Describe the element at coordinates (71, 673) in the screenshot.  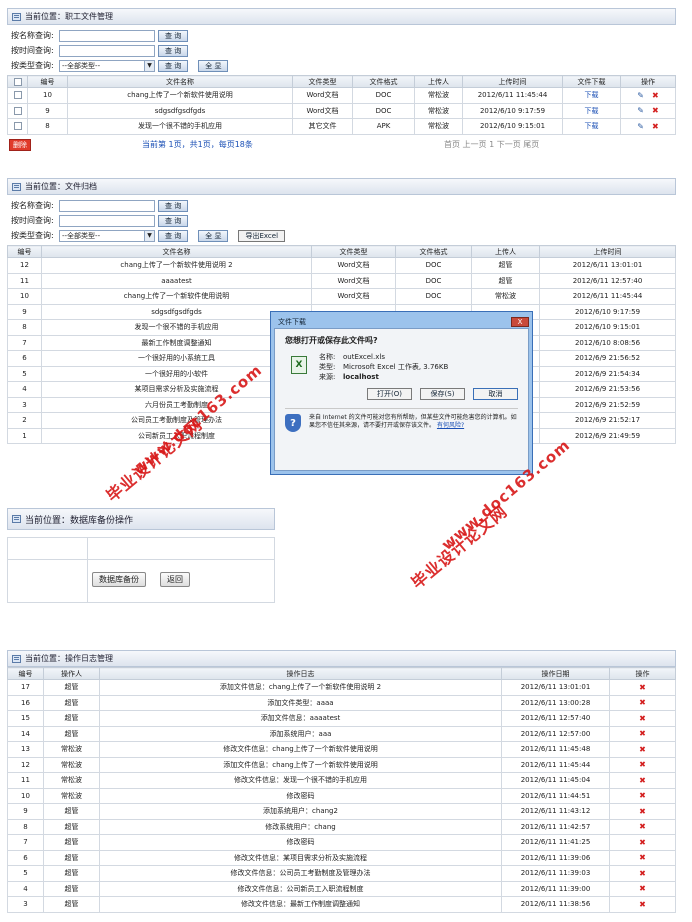
I see `col-header: 操作人` at that location.